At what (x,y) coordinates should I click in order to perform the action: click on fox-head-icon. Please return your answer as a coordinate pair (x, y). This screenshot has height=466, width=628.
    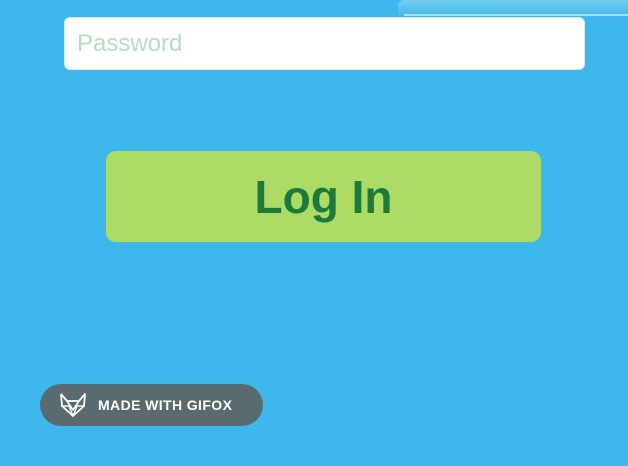
    Looking at the image, I should click on (73, 405).